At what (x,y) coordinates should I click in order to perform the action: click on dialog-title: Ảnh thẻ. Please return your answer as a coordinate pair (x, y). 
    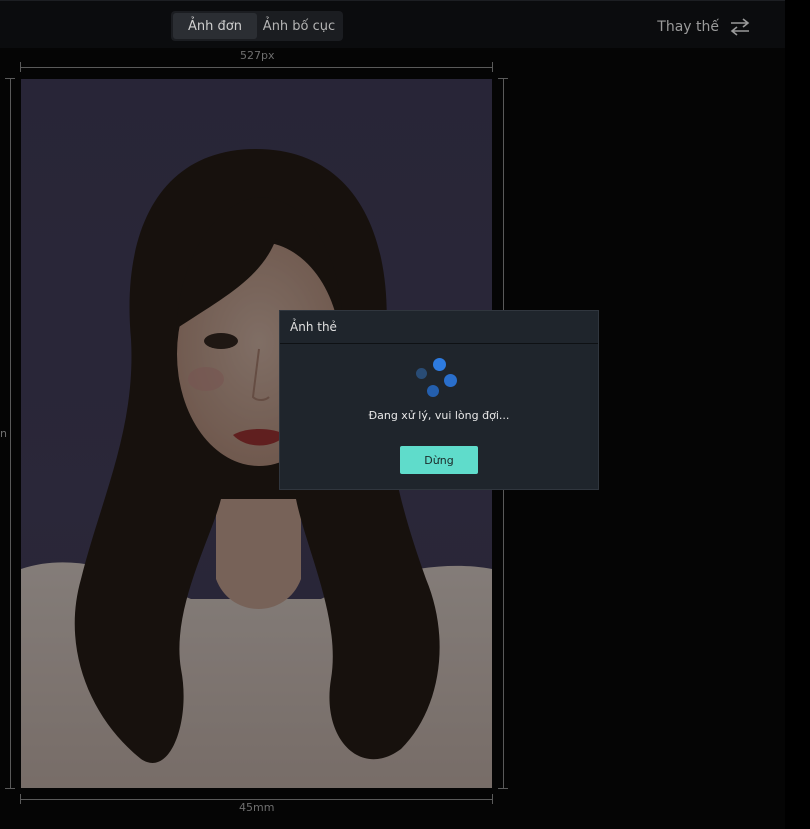
    Looking at the image, I should click on (439, 327).